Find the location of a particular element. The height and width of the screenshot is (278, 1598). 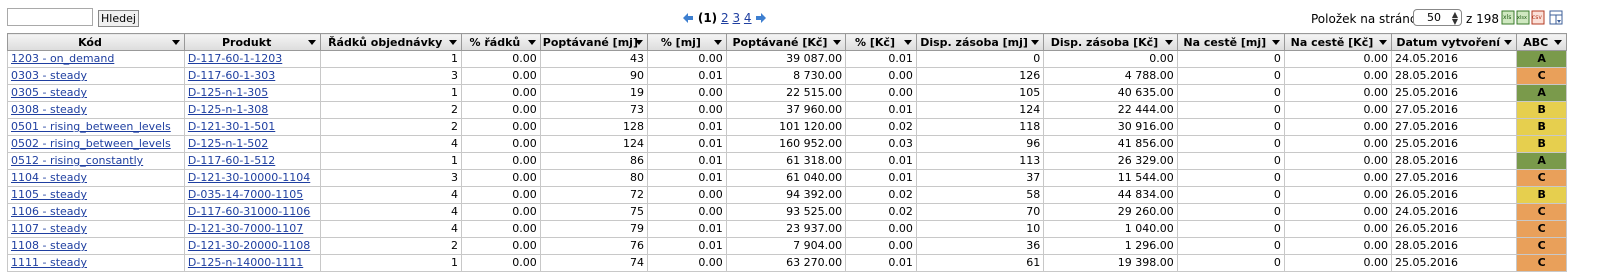

column-header-created-date: Datum vytvoření is located at coordinates (1454, 42).